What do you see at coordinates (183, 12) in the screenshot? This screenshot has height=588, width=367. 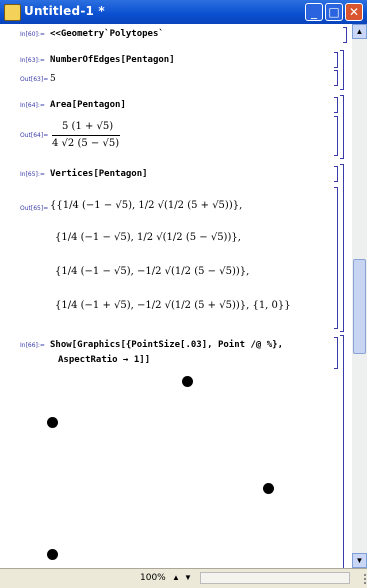 I see `title-bar: Untitled-1 * _ □ ✕` at bounding box center [183, 12].